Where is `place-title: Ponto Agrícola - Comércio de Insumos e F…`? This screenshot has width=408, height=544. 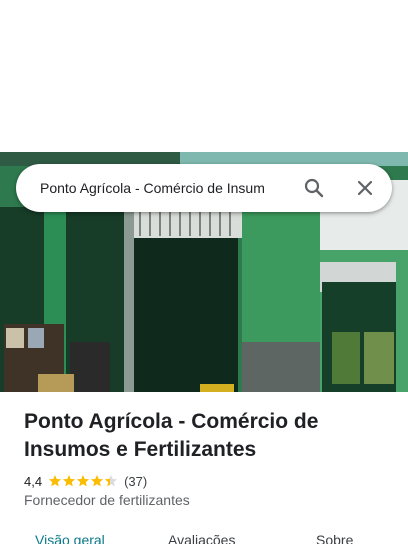
place-title: Ponto Agrícola - Comércio de Insumos e F… is located at coordinates (171, 435).